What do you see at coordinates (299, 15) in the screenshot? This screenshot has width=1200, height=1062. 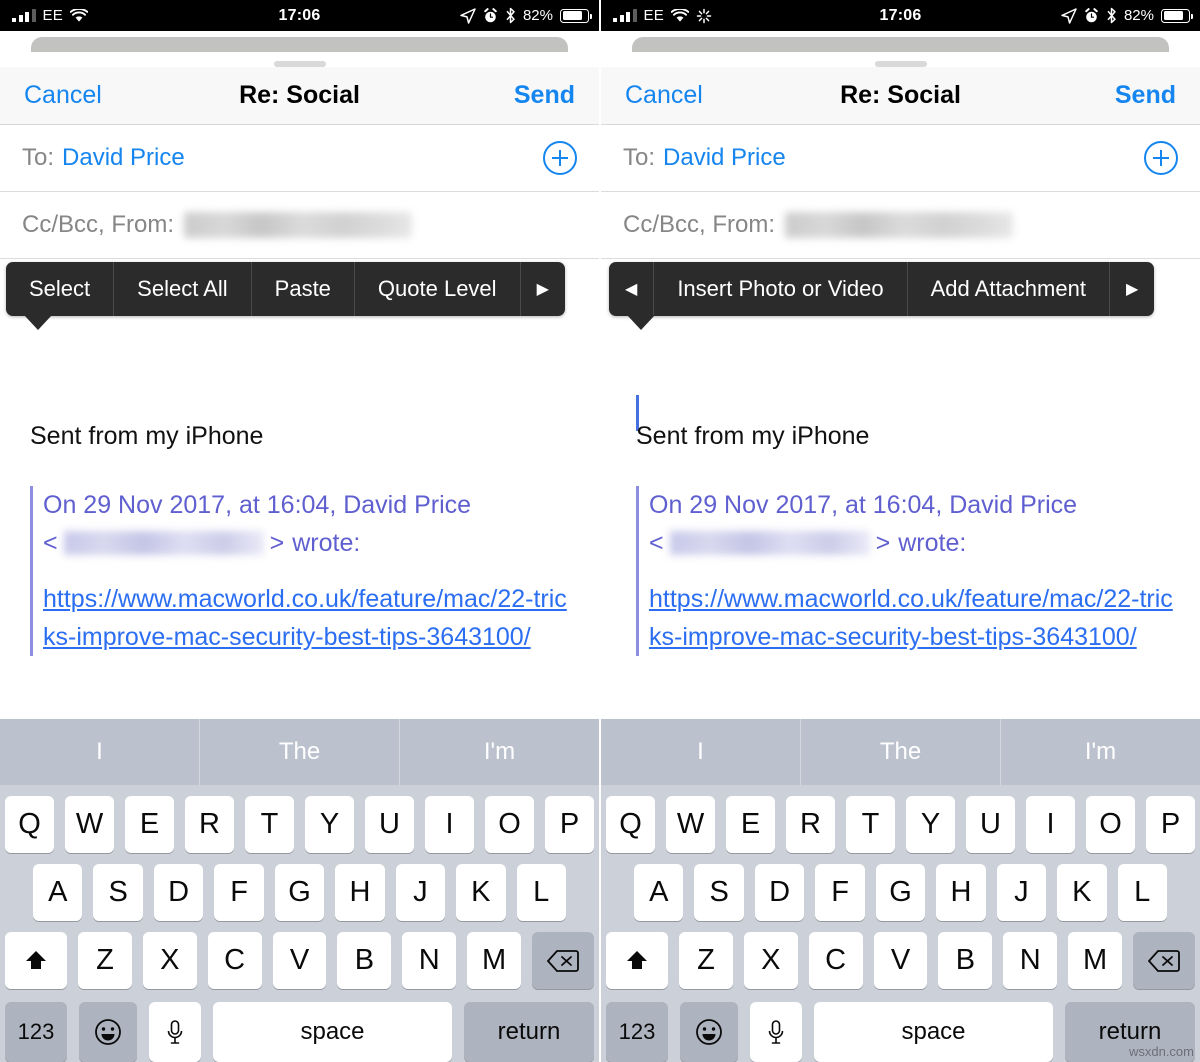 I see `status-bar-left: EE 17:06 82%` at bounding box center [299, 15].